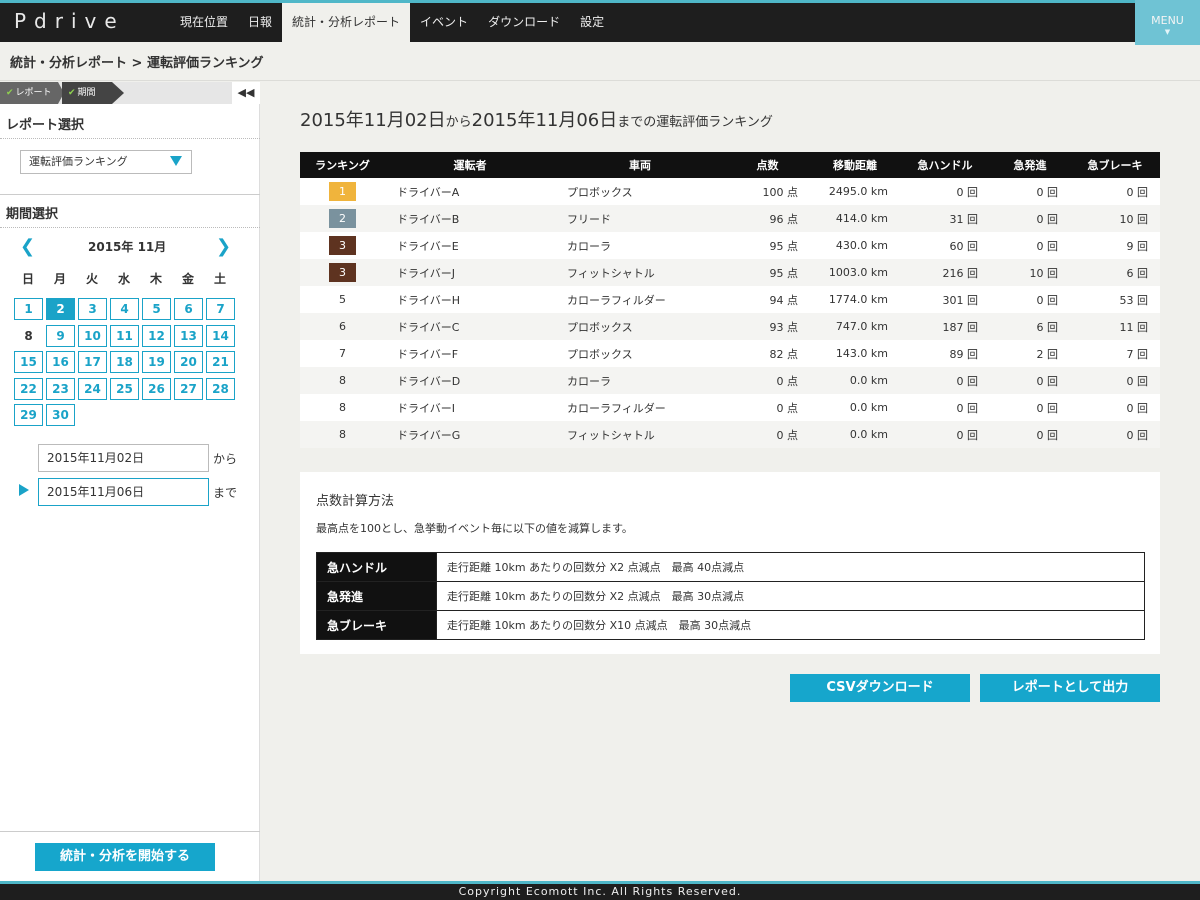 This screenshot has width=1200, height=900. I want to click on calendar-day: 1, so click(28, 309).